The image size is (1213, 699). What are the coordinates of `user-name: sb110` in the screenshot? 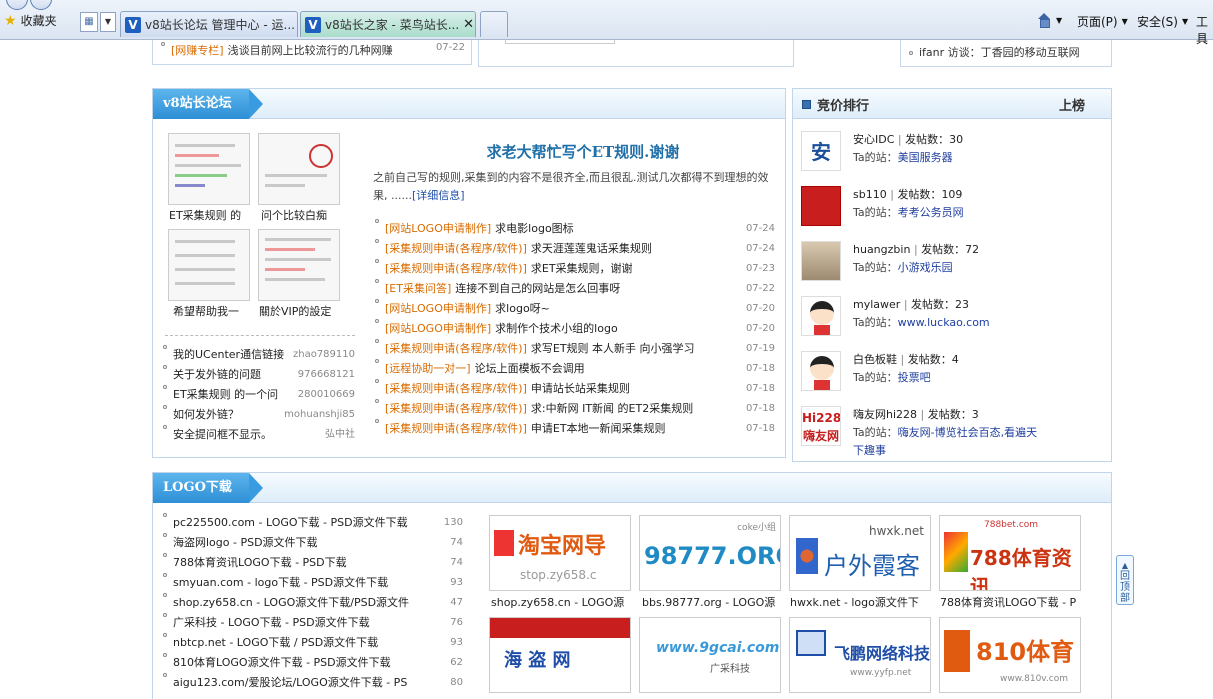 It's located at (870, 194).